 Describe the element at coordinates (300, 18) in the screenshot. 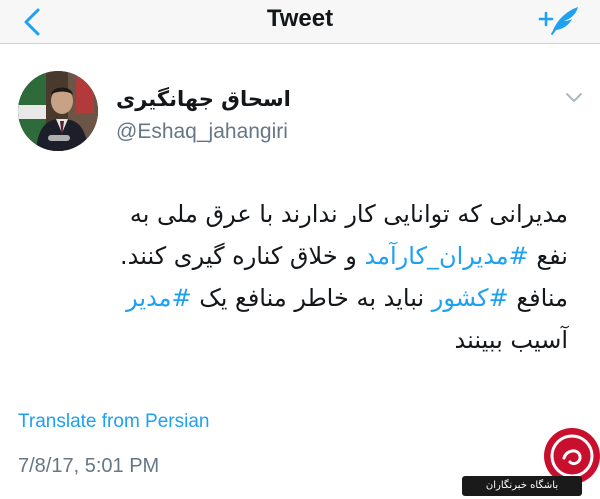

I see `page-title: Tweet` at that location.